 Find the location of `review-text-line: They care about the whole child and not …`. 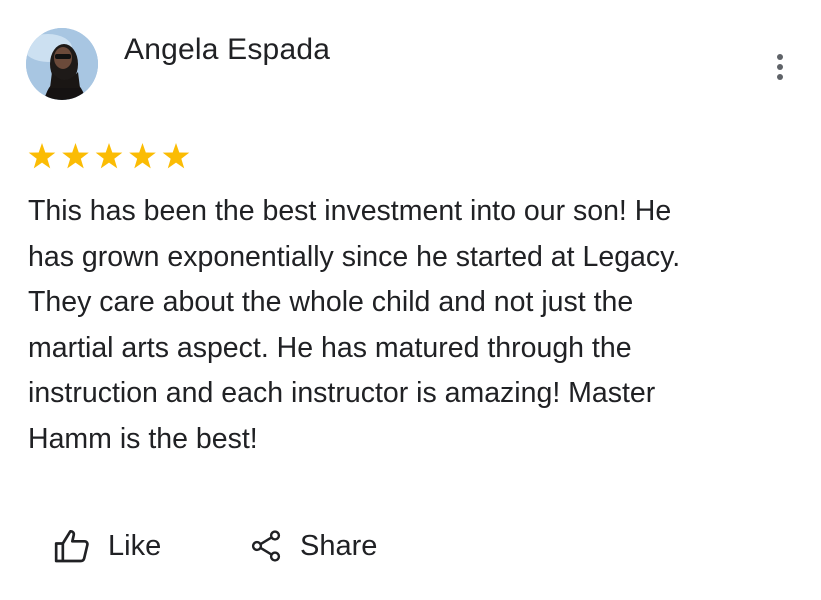

review-text-line: They care about the whole child and not … is located at coordinates (331, 302).